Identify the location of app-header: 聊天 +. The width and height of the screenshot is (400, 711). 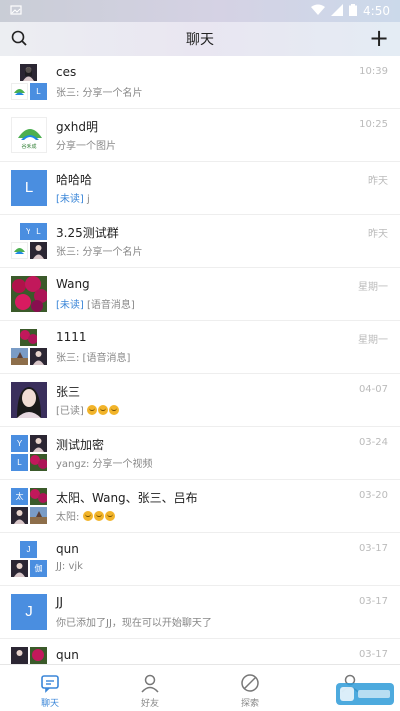
(200, 39).